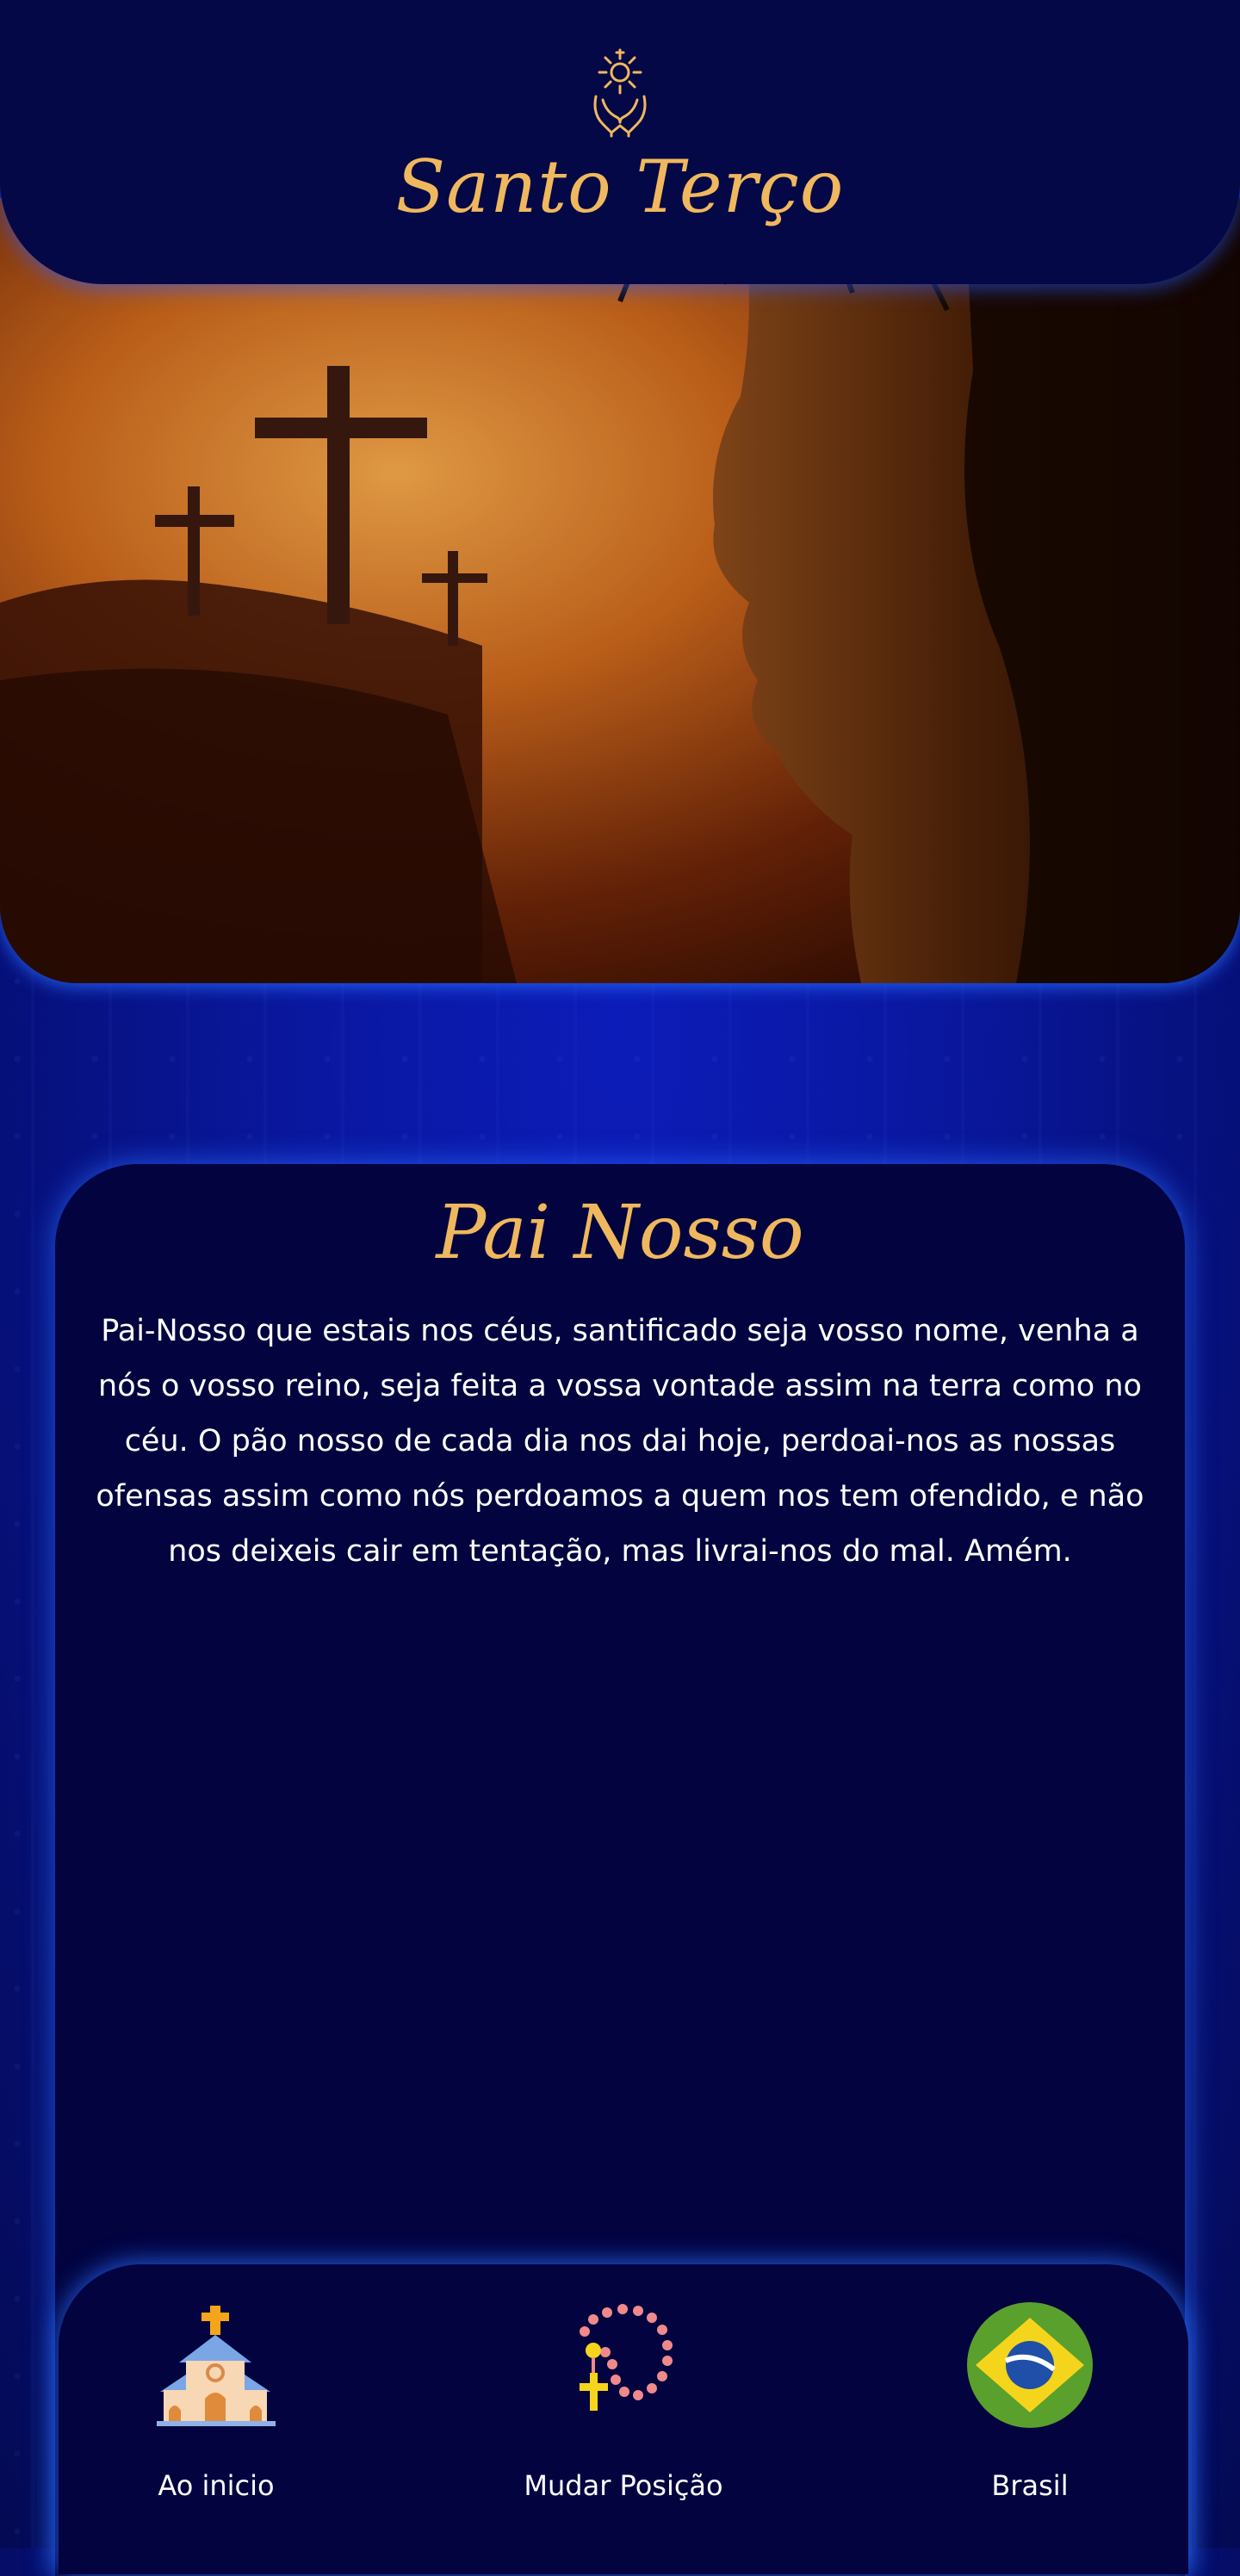 Image resolution: width=1240 pixels, height=2576 pixels. I want to click on bottom-navigation: Ao inicio Mudar Posição Brasil, so click(624, 2419).